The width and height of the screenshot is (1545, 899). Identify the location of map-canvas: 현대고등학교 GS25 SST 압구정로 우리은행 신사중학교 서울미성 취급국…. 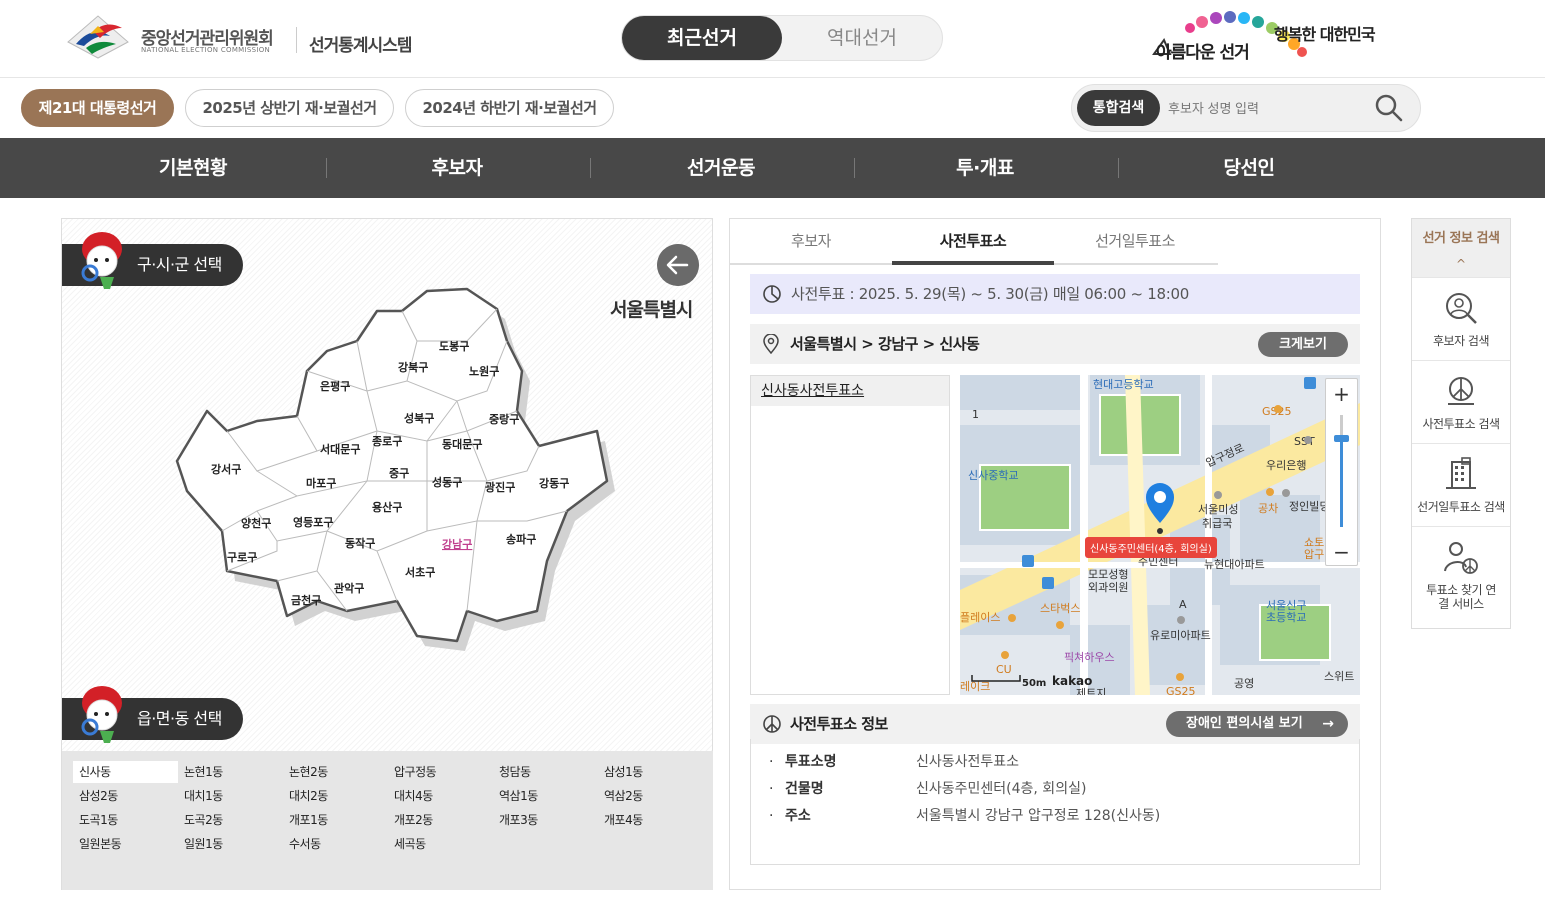
(1160, 535).